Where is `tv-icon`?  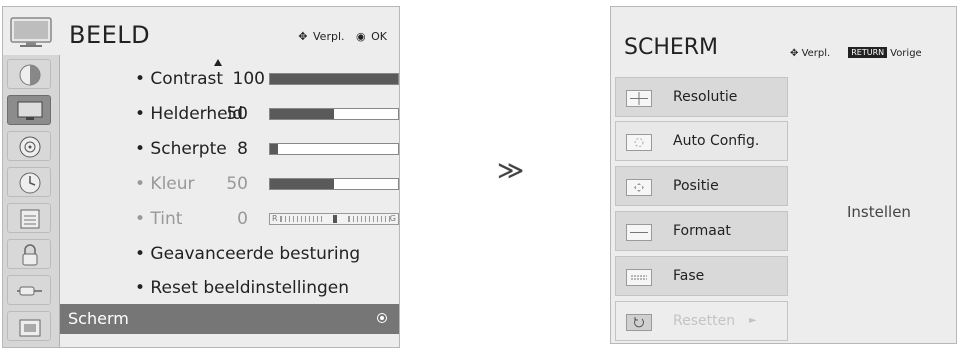
tv-icon is located at coordinates (31, 32).